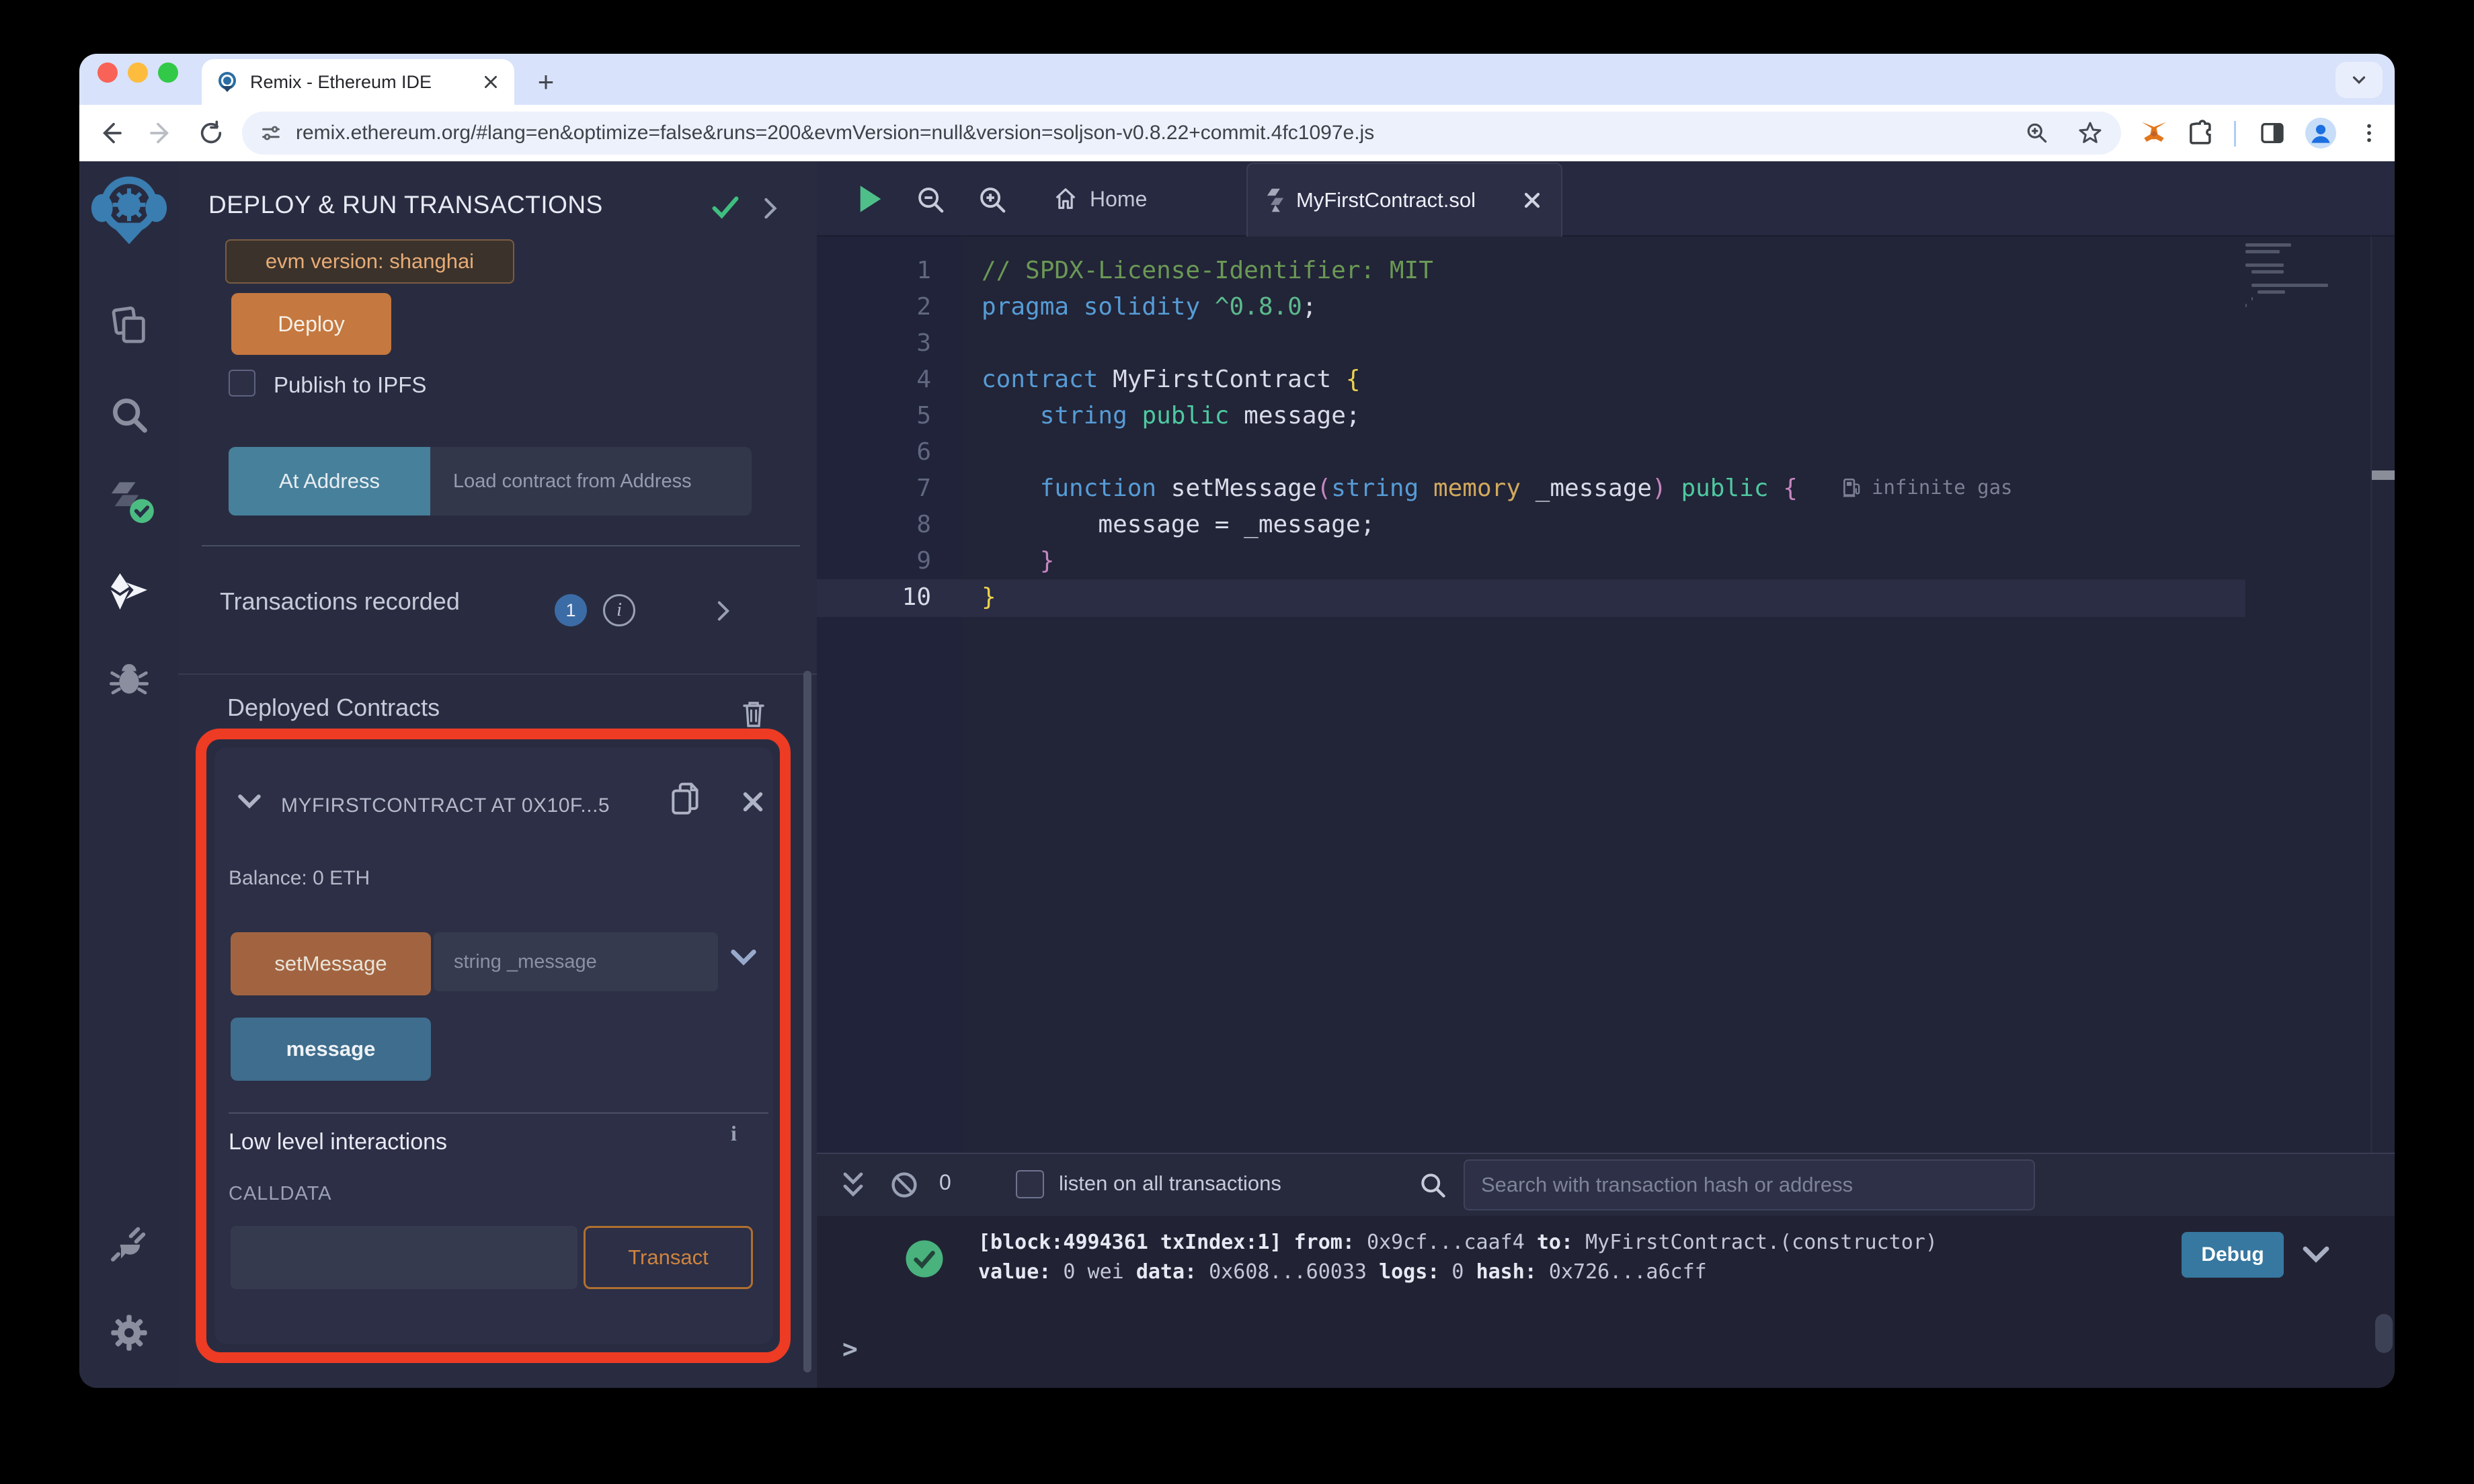 Image resolution: width=2474 pixels, height=1484 pixels. Describe the element at coordinates (128, 591) in the screenshot. I see `deploy-run-icon` at that location.